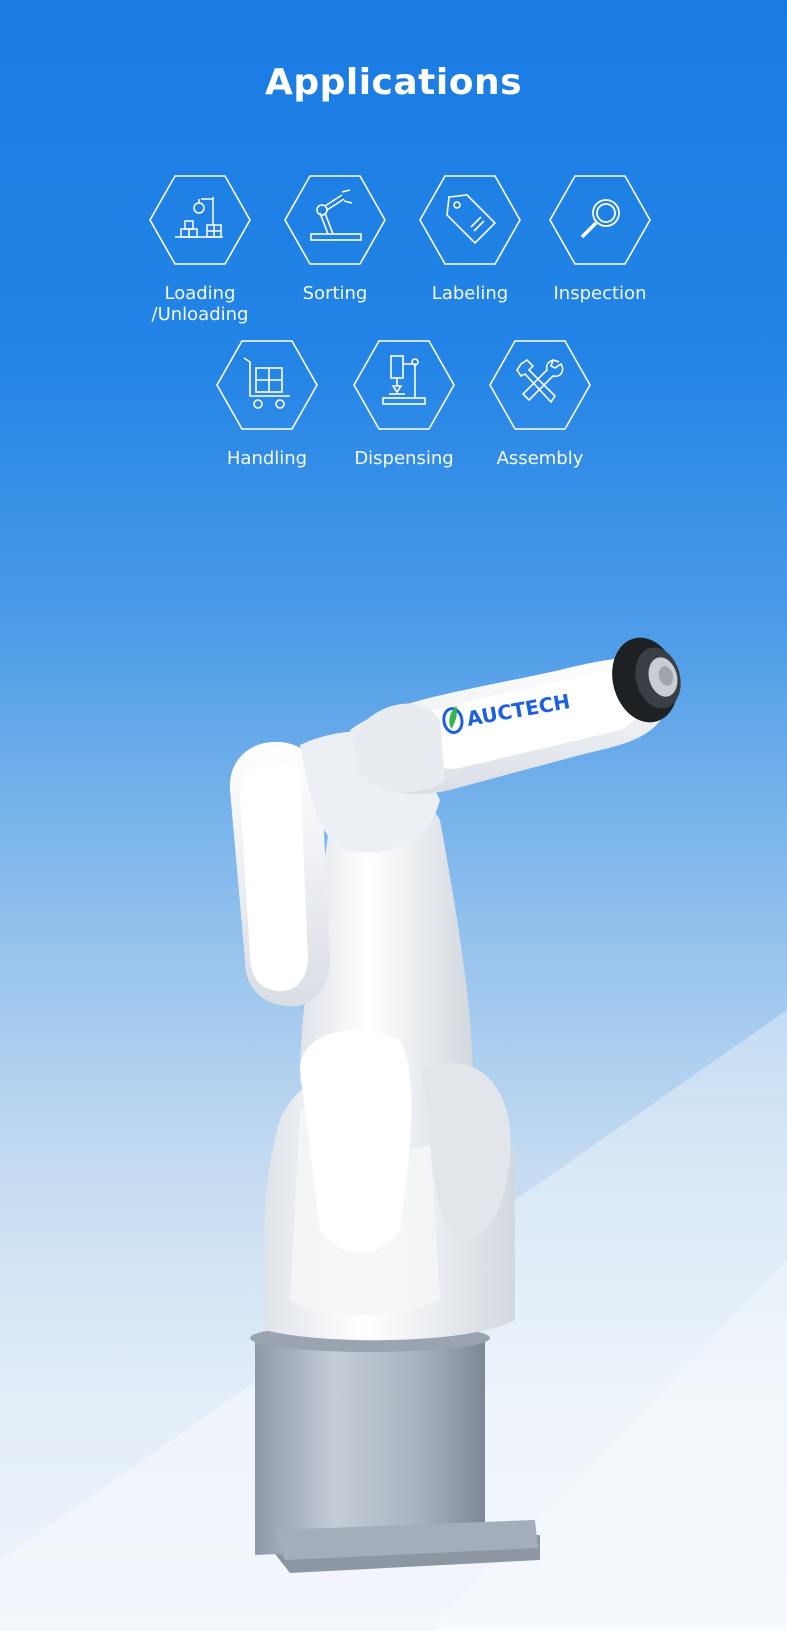 The width and height of the screenshot is (787, 1631). I want to click on robot-upper-arm, so click(405, 1021).